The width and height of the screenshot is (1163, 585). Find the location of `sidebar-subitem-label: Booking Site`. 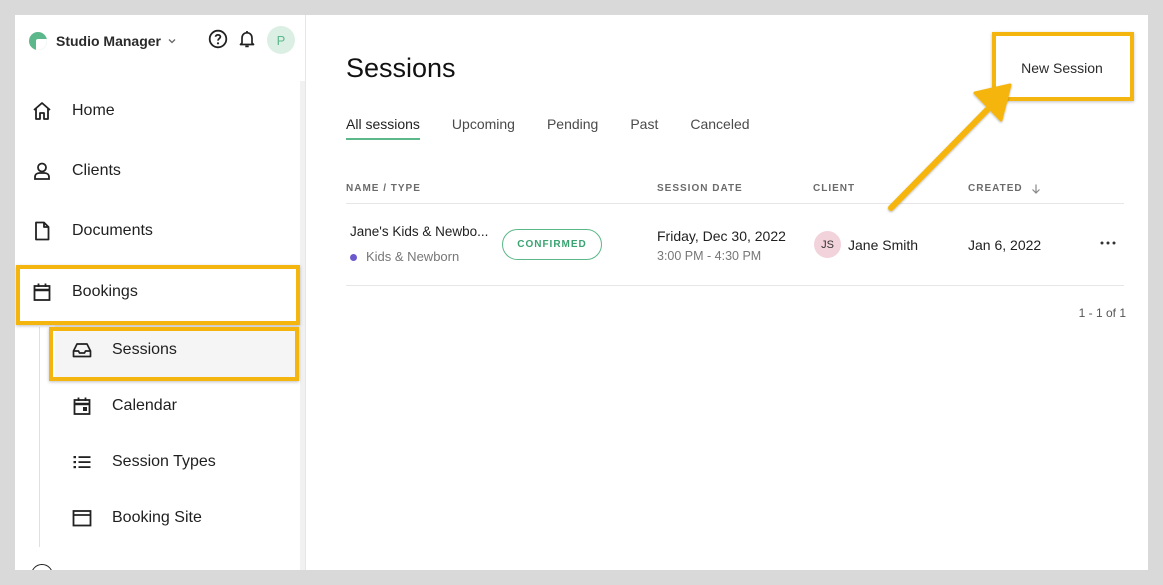

sidebar-subitem-label: Booking Site is located at coordinates (157, 517).